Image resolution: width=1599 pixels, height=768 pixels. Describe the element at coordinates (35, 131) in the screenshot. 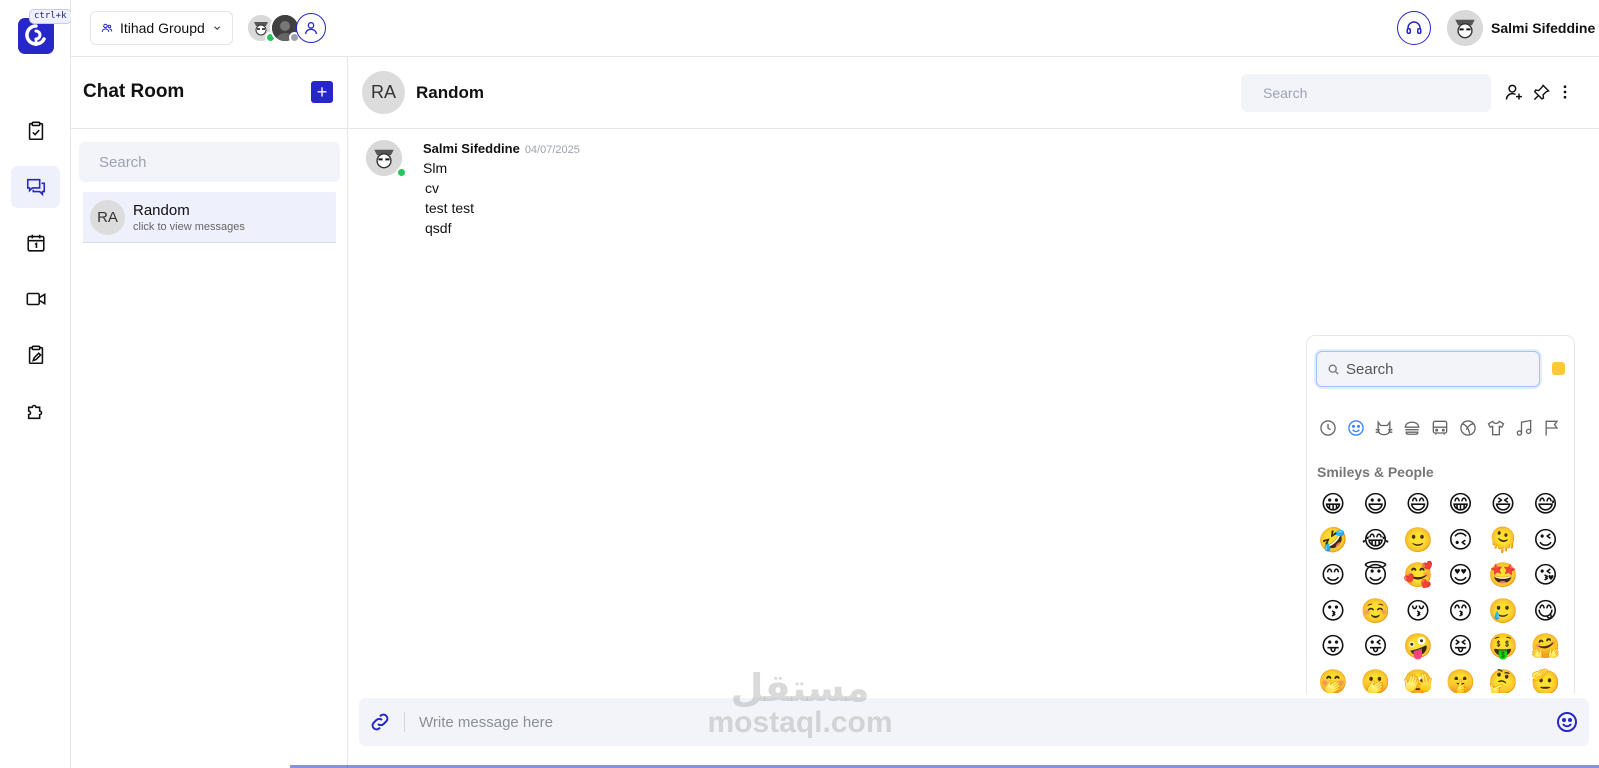

I see `nav-tasks` at that location.